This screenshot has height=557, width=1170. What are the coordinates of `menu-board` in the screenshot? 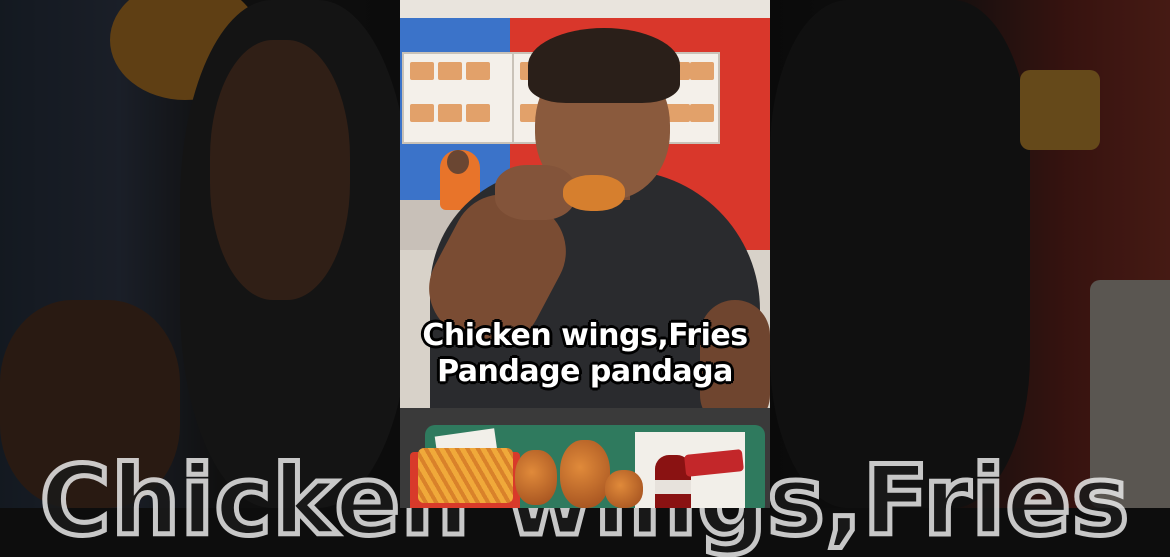 It's located at (459, 98).